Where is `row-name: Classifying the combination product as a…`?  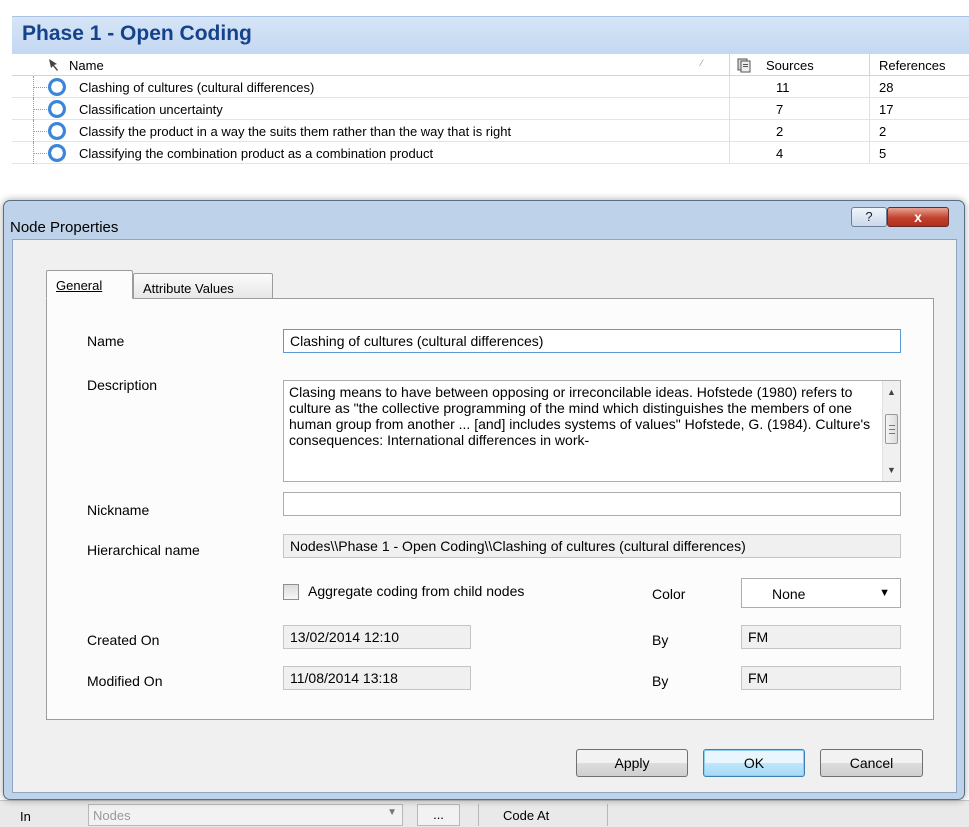 row-name: Classifying the combination product as a… is located at coordinates (256, 153).